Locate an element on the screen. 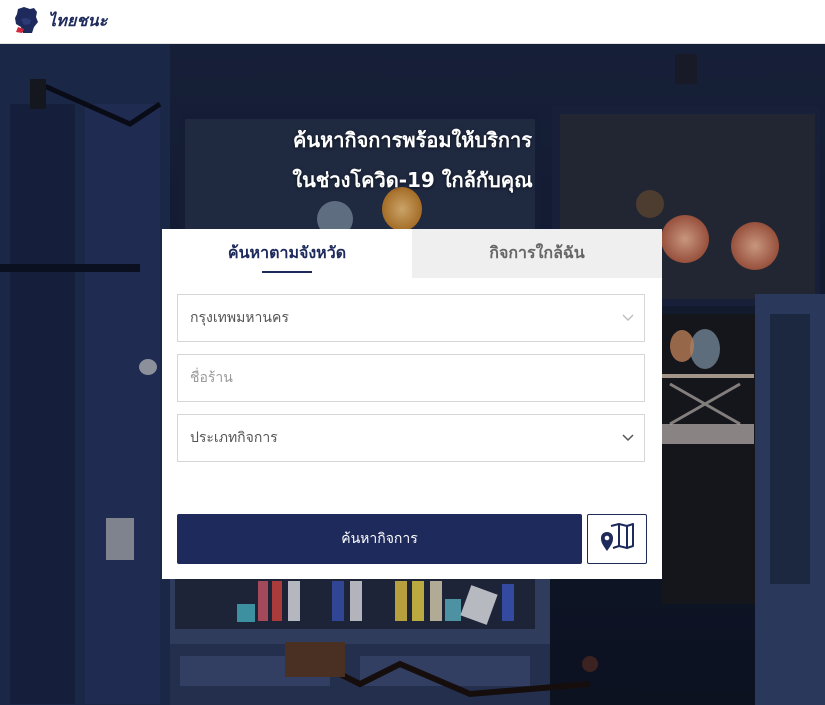 The height and width of the screenshot is (705, 825). business-type-value: ประเภทกิจการ is located at coordinates (234, 438).